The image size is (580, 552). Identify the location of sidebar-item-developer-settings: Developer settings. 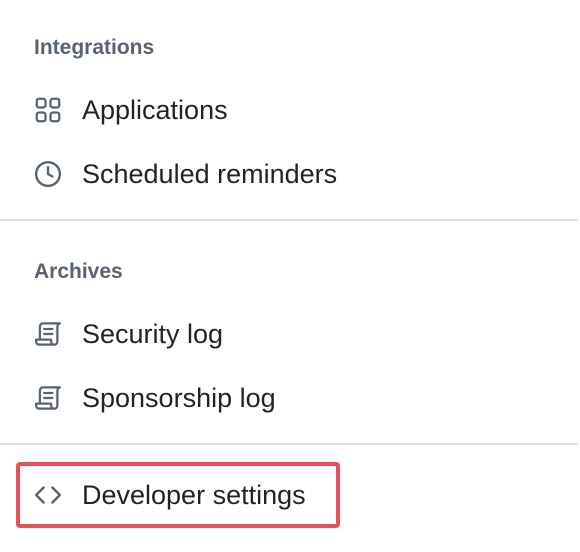
(289, 495).